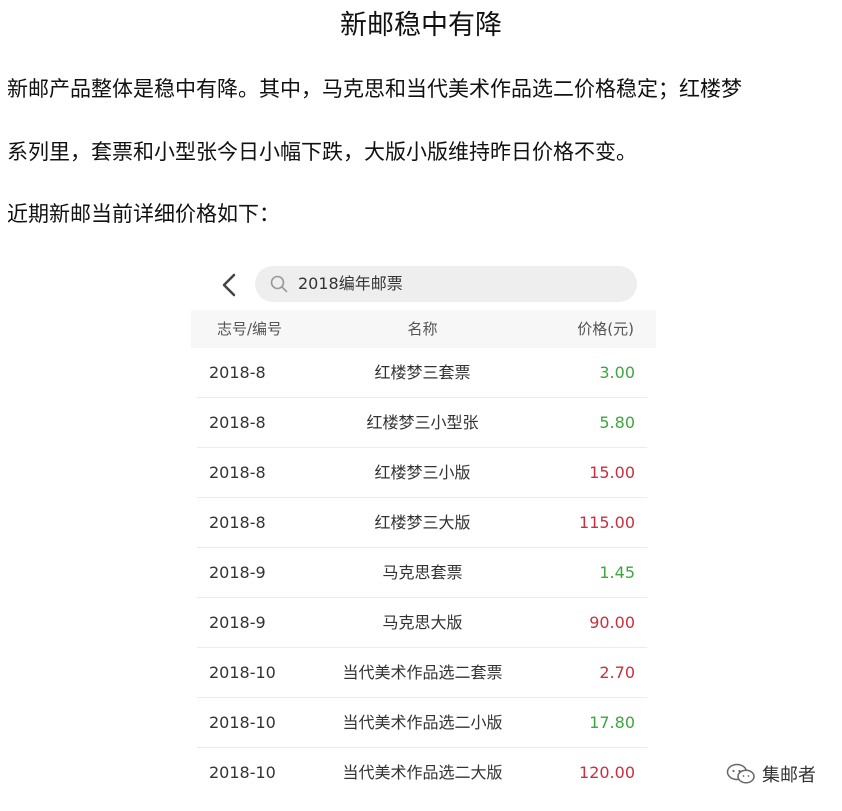  Describe the element at coordinates (612, 722) in the screenshot. I see `stamp-price: 17.80` at that location.